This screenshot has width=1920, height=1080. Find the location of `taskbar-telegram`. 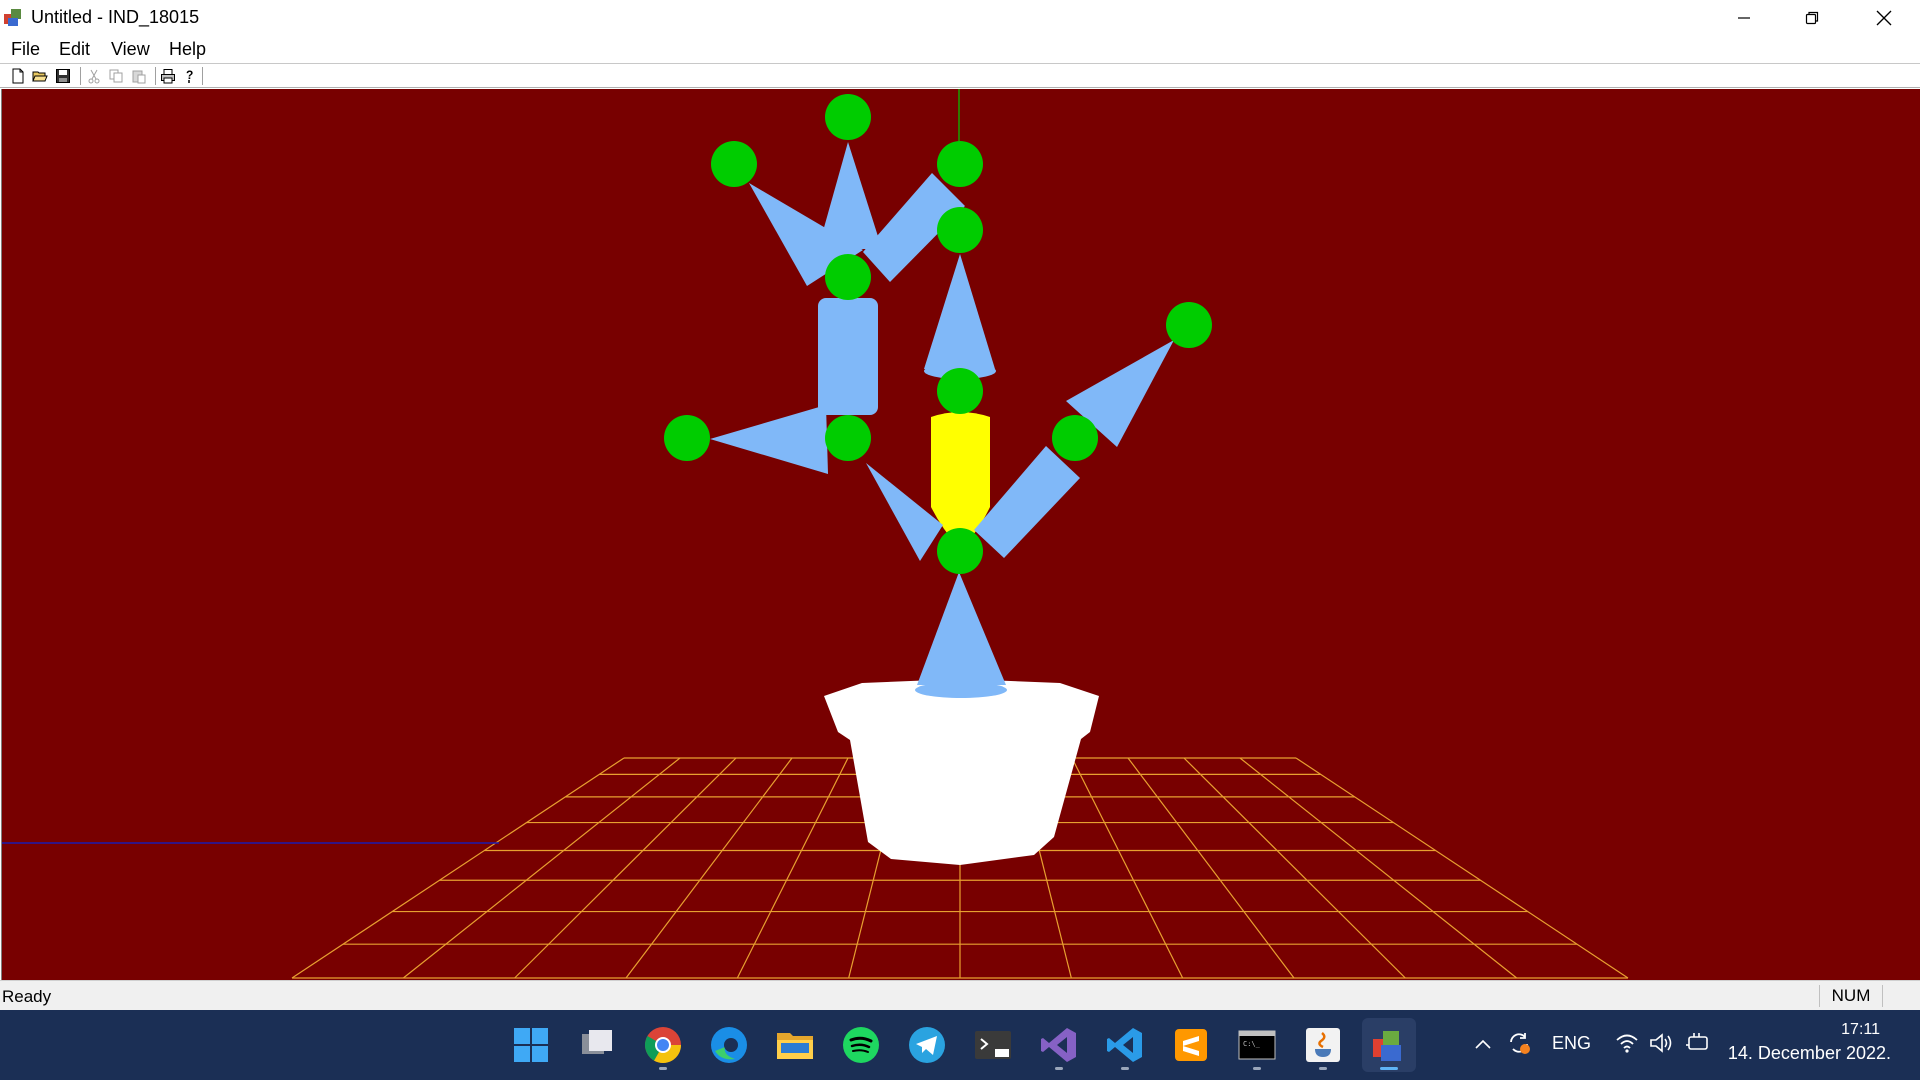

taskbar-telegram is located at coordinates (927, 1045).